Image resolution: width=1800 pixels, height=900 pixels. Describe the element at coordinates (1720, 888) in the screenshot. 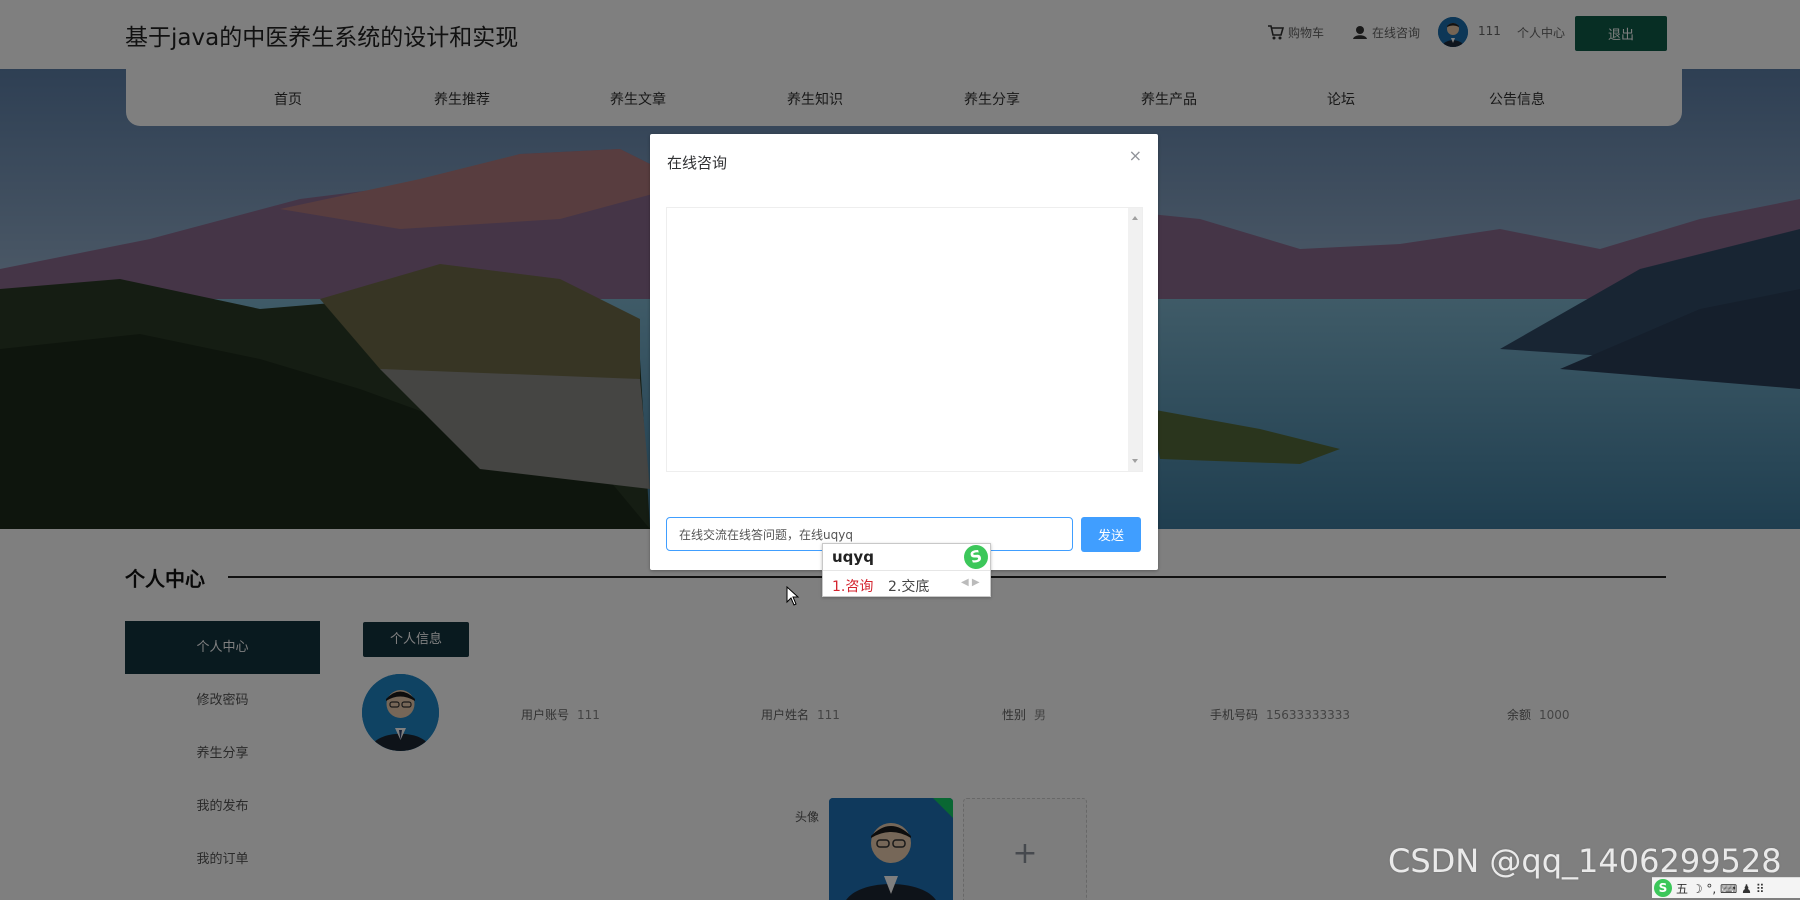

I see `ime-status-icons: 五 ☽ °, ⌨ ♟ ⠿` at that location.